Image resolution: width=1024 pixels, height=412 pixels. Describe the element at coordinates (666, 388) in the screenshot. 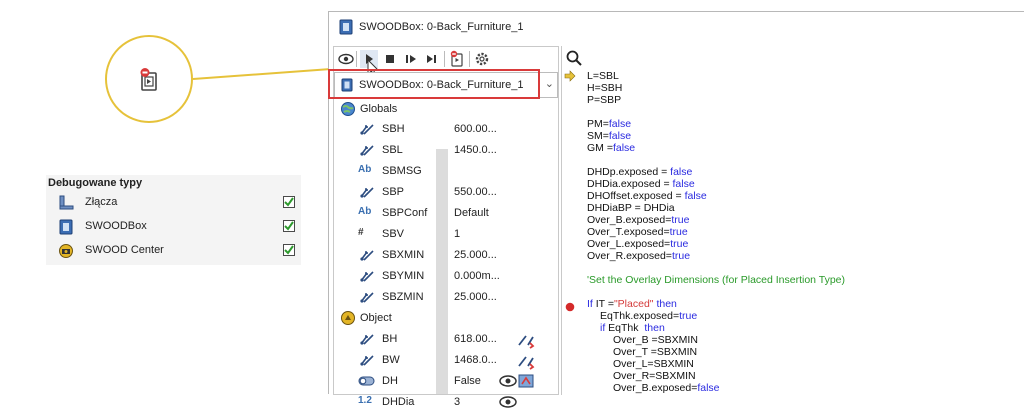

I see `code-line: Over_B.exposed=false` at that location.